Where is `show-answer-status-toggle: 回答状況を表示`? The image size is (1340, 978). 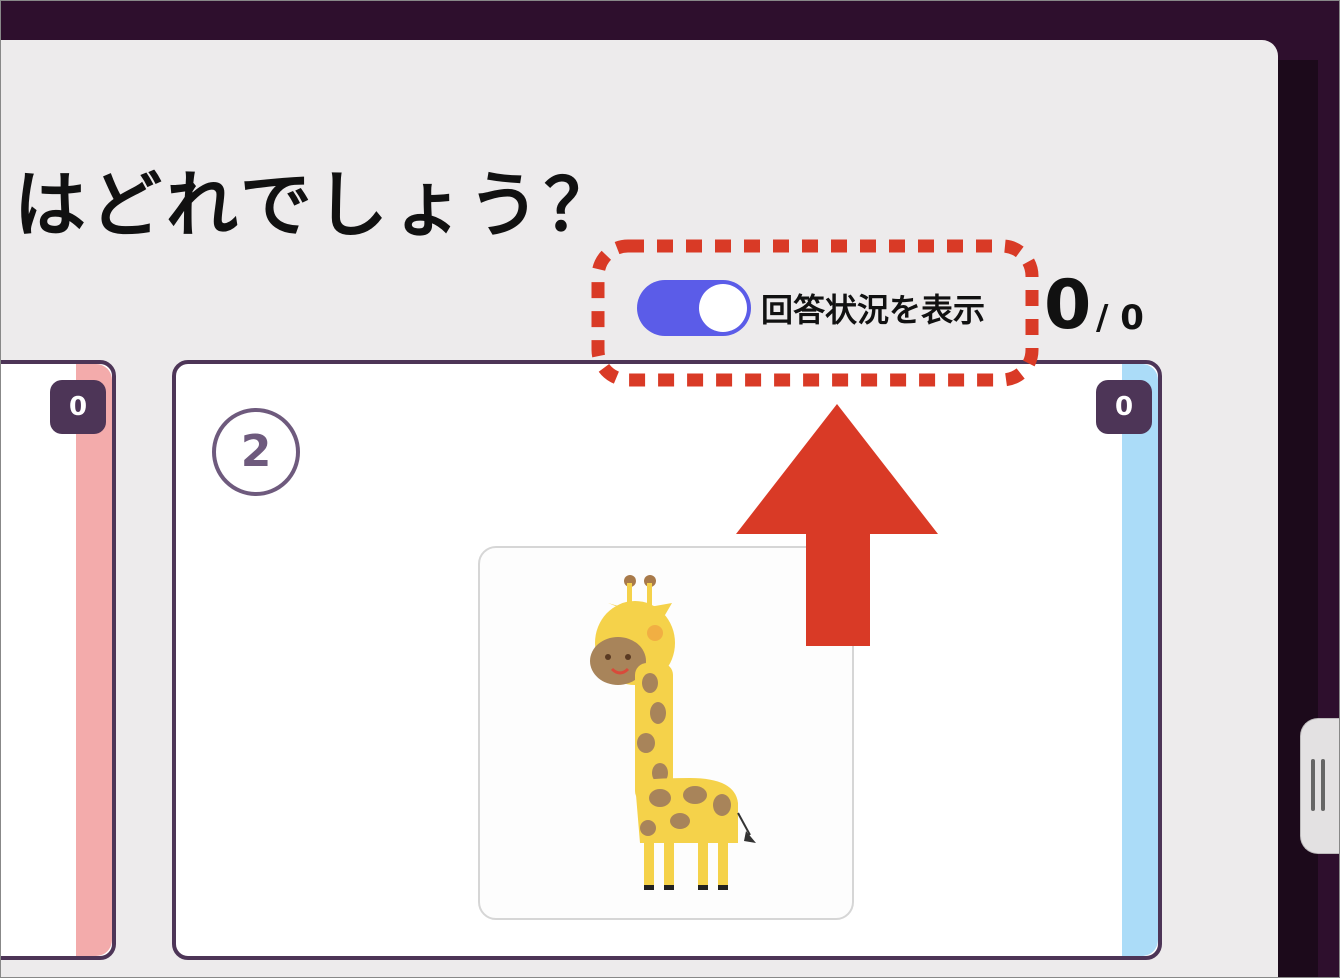
show-answer-status-toggle: 回答状況を表示 is located at coordinates (811, 308).